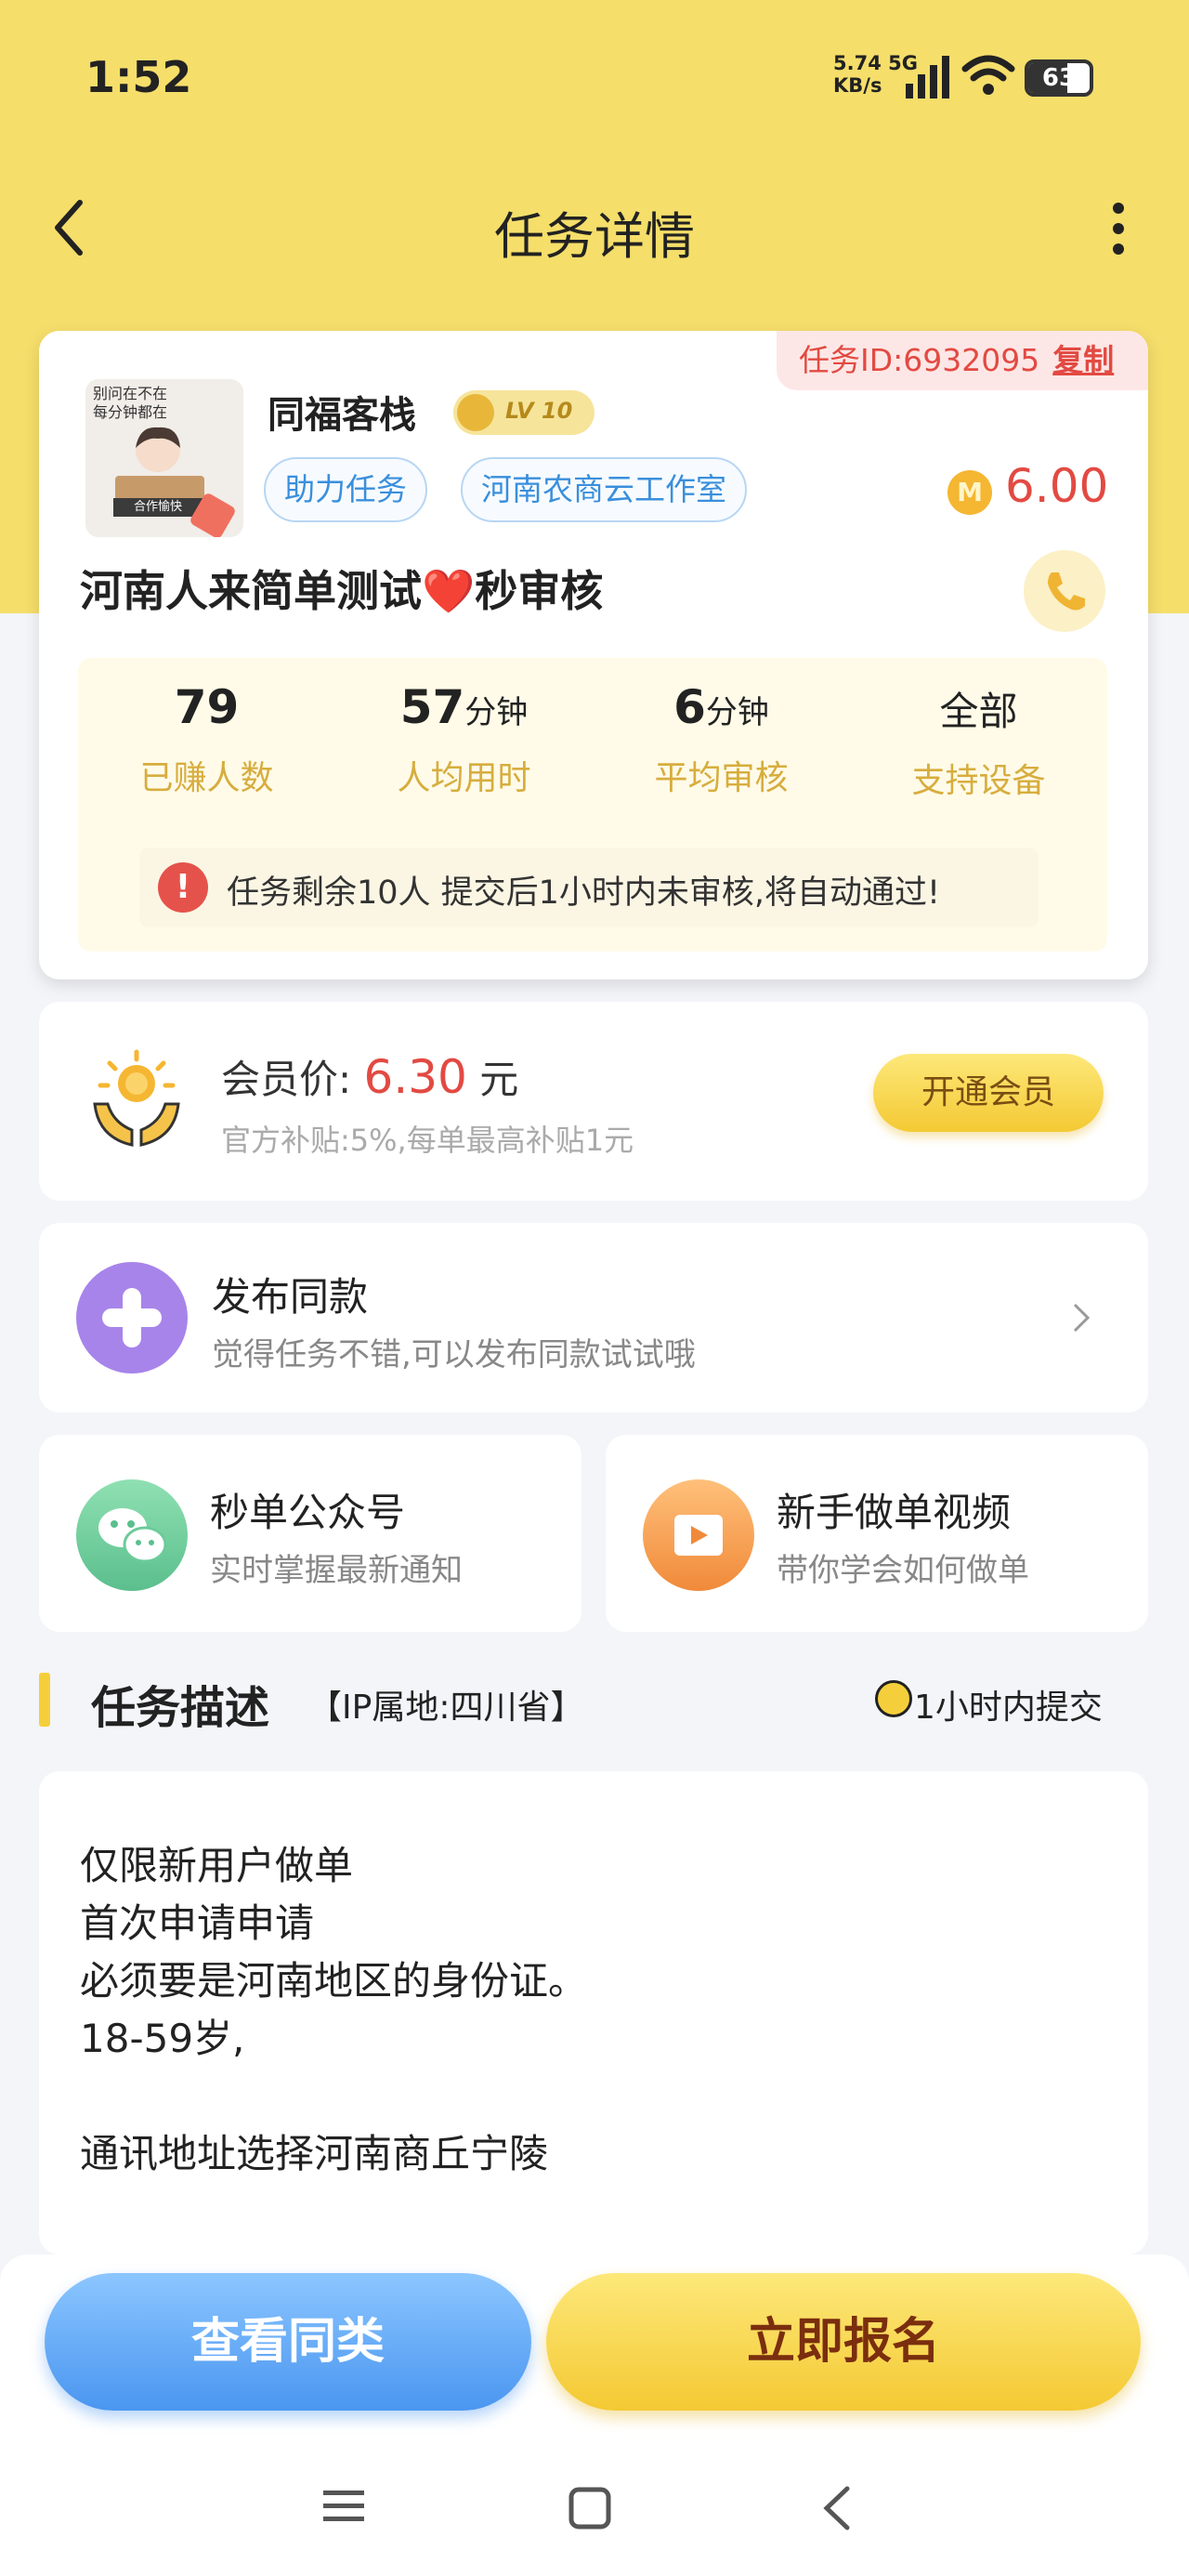 The width and height of the screenshot is (1189, 2576). I want to click on chevron-right-icon, so click(1082, 1318).